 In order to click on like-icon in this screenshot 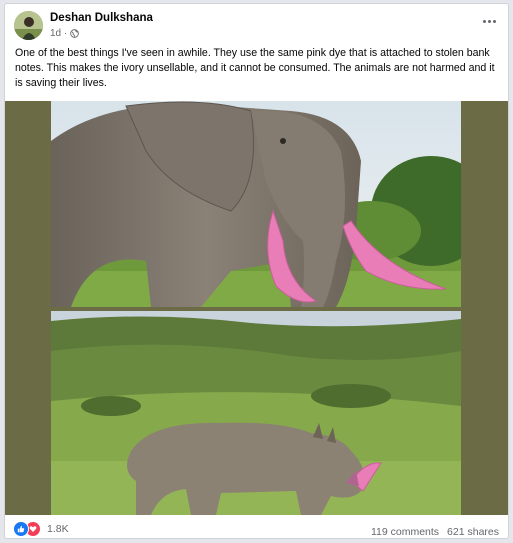, I will do `click(21, 529)`.